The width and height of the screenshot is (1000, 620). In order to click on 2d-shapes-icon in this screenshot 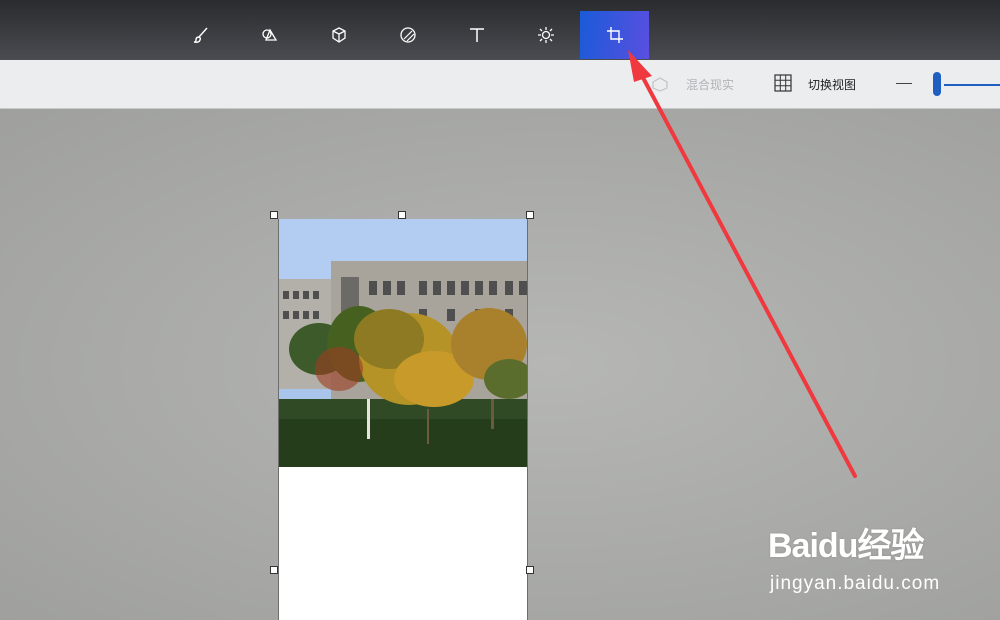, I will do `click(270, 34)`.